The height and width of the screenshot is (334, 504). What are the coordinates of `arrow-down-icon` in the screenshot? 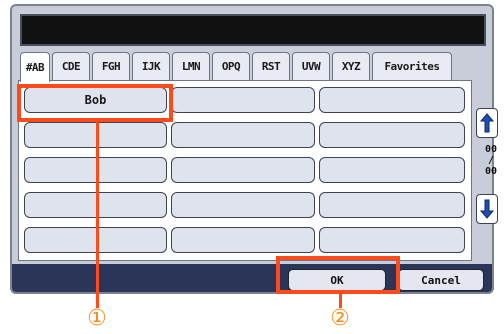 It's located at (487, 209).